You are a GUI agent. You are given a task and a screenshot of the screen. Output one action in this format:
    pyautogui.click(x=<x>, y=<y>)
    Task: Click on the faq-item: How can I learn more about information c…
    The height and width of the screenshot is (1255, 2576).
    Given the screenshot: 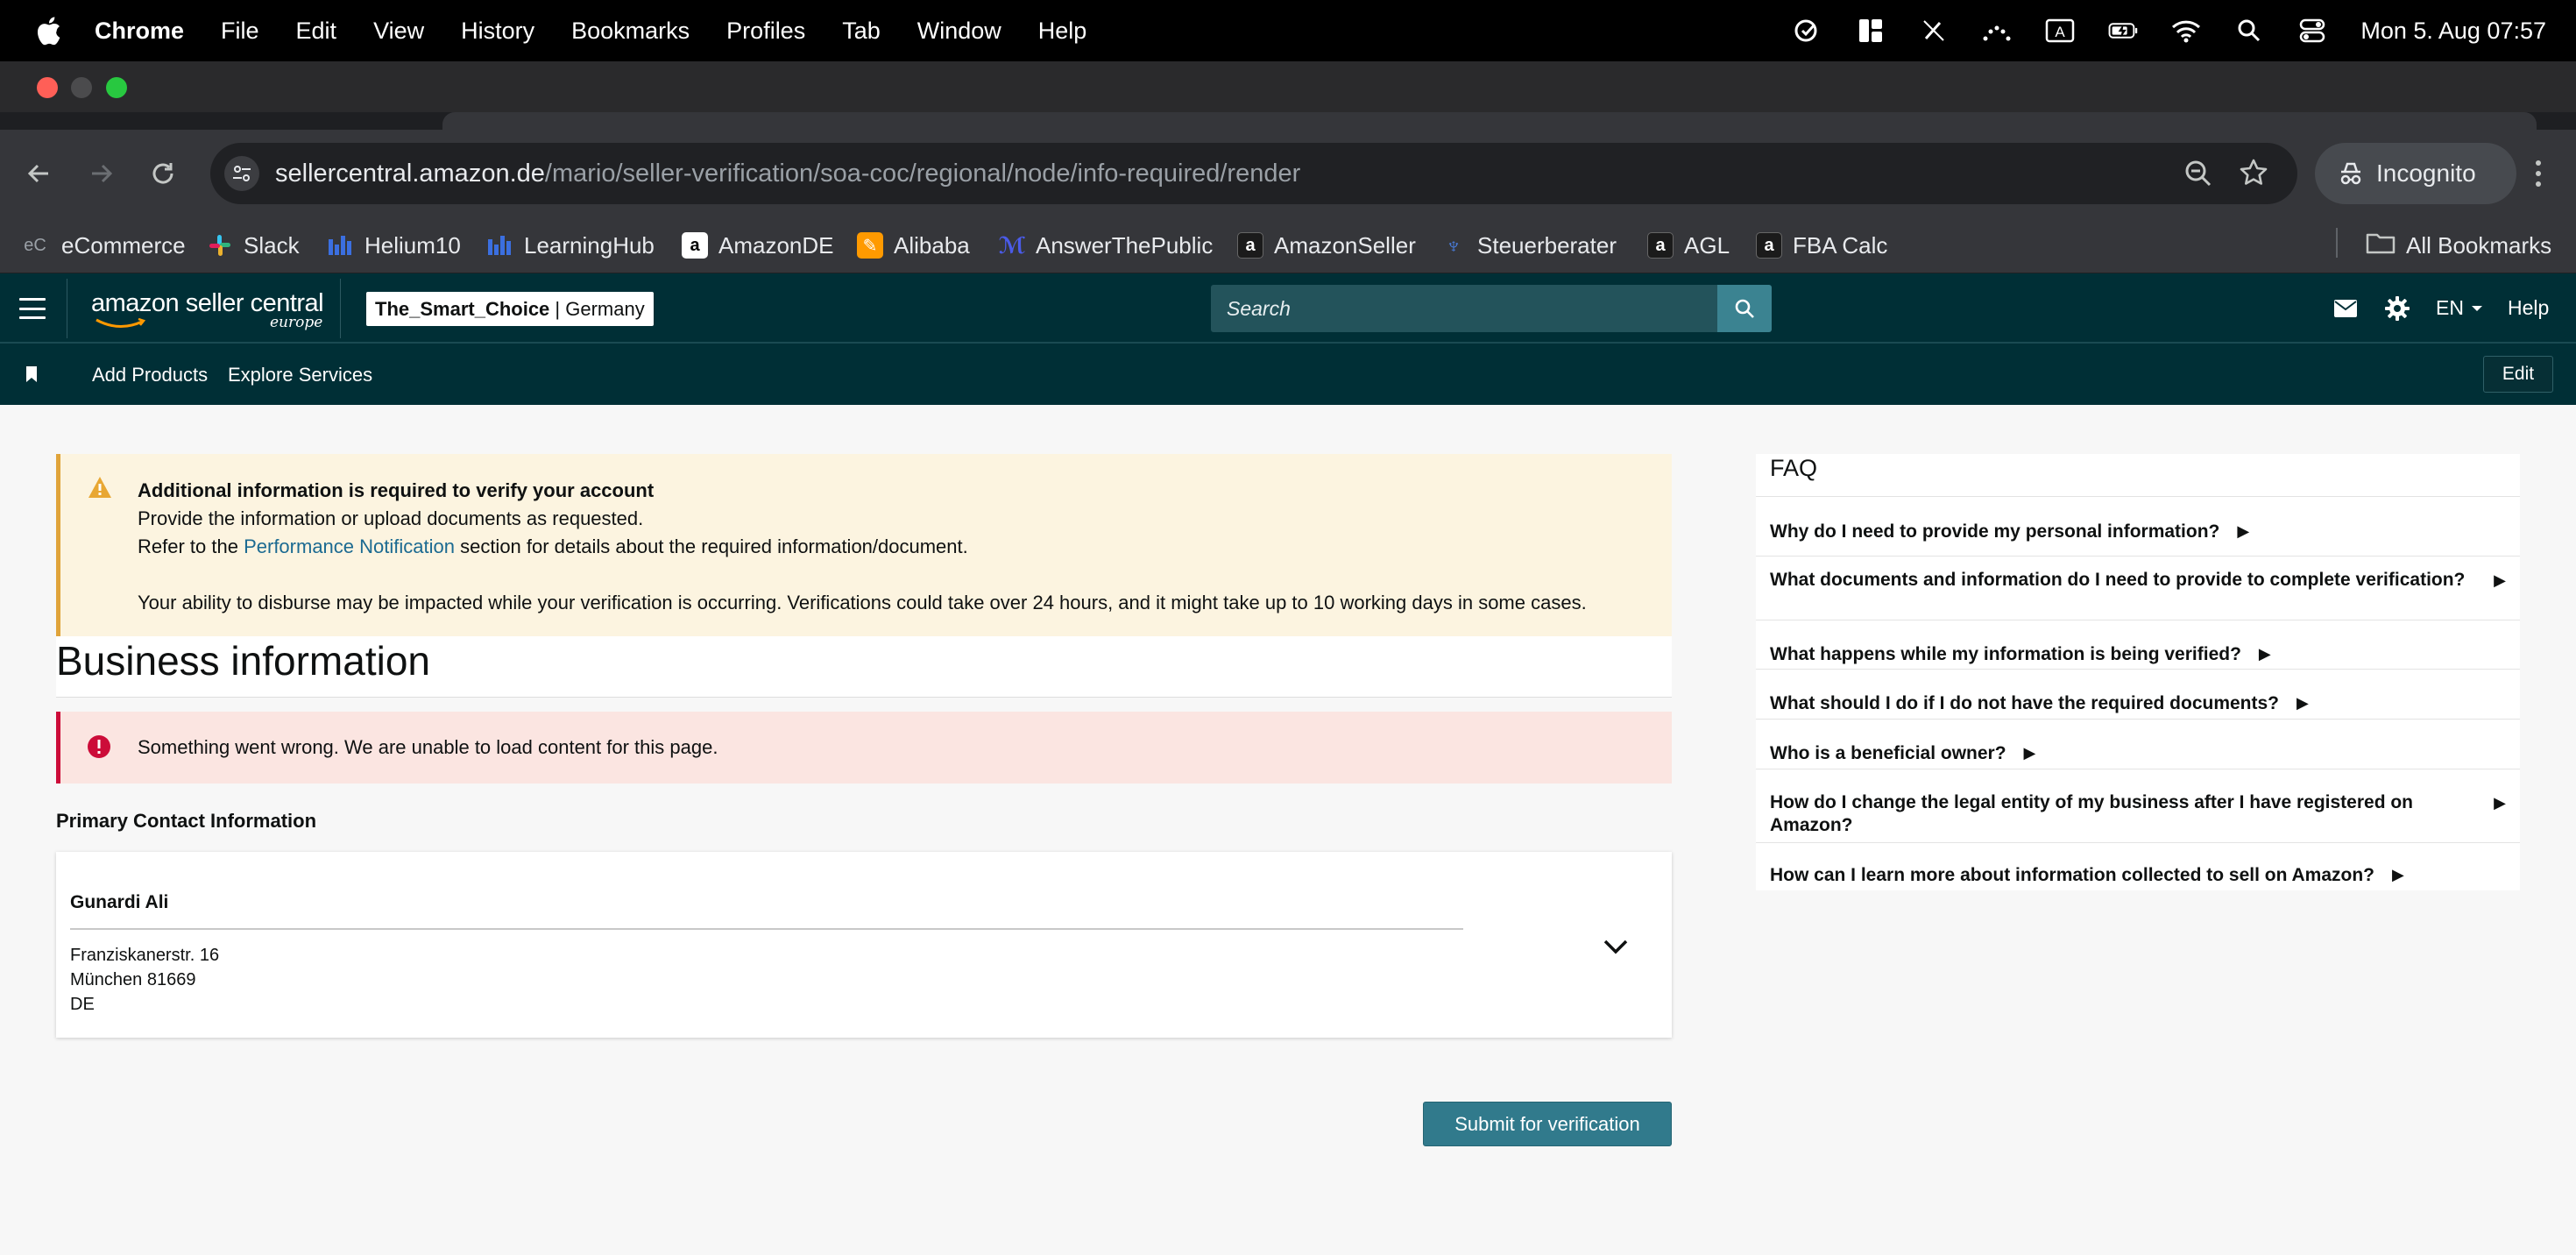 What is the action you would take?
    pyautogui.click(x=2138, y=875)
    